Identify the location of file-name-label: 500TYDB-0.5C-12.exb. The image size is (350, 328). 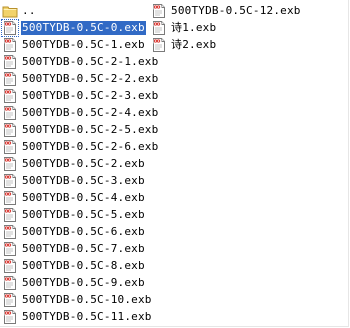
(236, 10).